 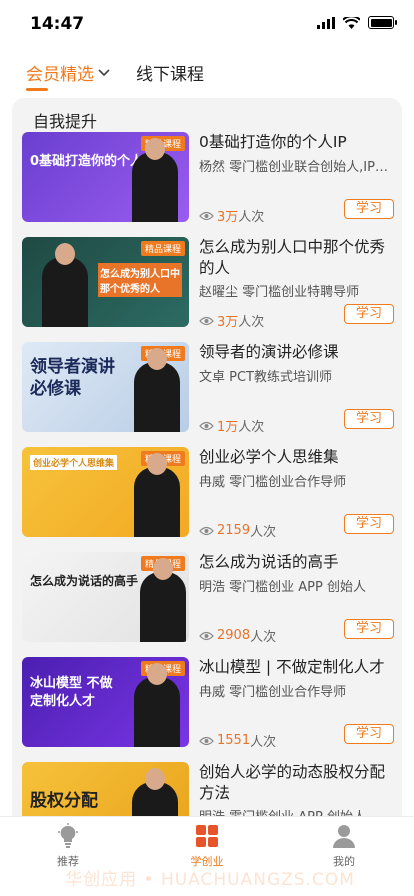 I want to click on status-time: 14:47, so click(x=57, y=24).